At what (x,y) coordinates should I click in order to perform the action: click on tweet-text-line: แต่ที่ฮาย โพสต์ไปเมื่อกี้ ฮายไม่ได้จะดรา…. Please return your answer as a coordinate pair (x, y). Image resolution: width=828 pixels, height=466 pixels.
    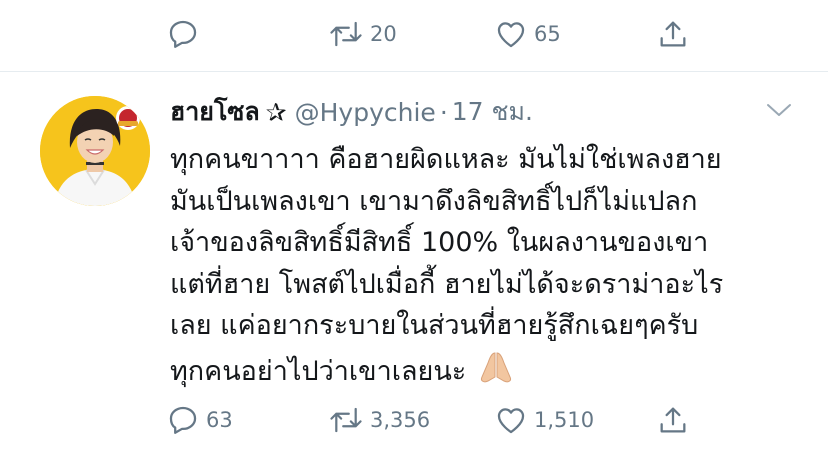
    Looking at the image, I should click on (447, 284).